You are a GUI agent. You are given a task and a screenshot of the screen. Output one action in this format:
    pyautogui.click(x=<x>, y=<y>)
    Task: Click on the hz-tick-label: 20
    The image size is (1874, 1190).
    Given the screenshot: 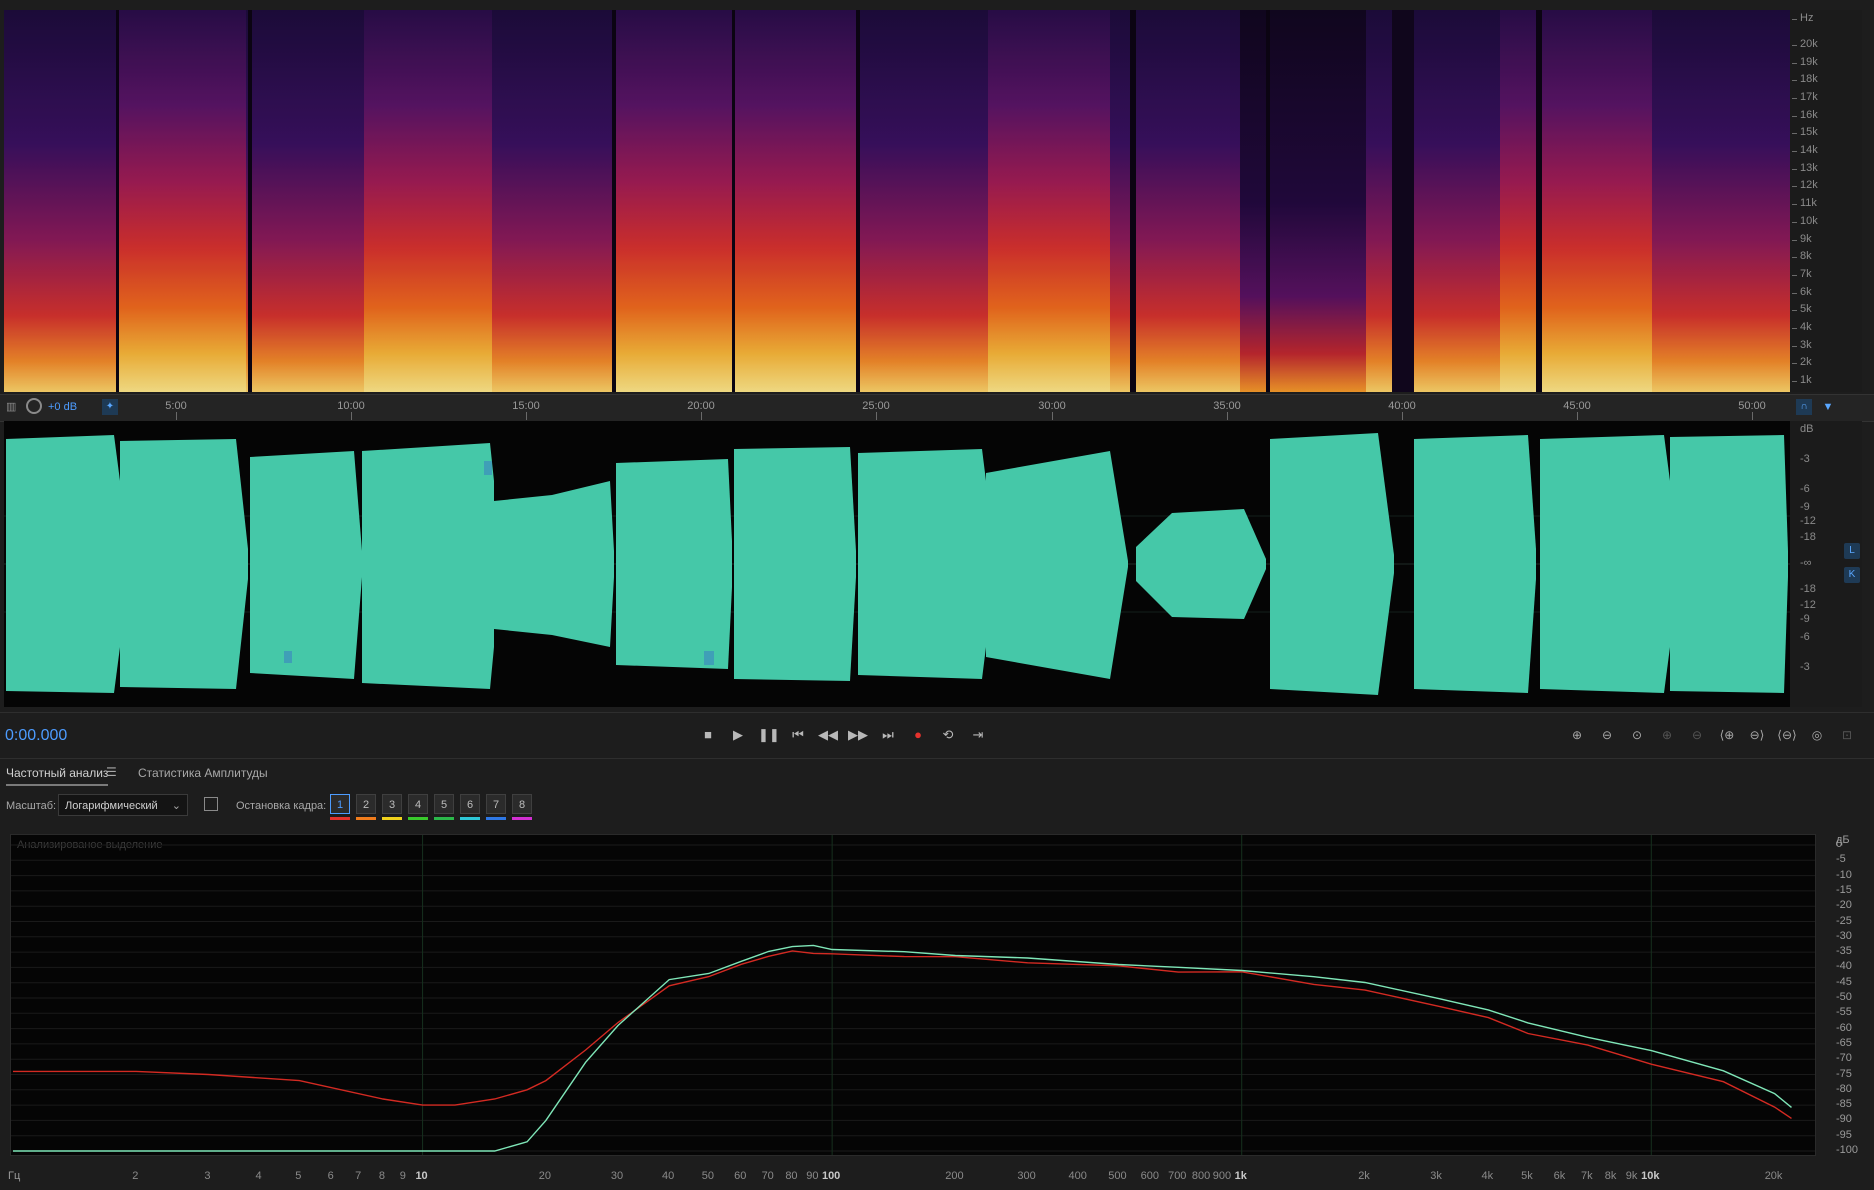 What is the action you would take?
    pyautogui.click(x=544, y=1176)
    